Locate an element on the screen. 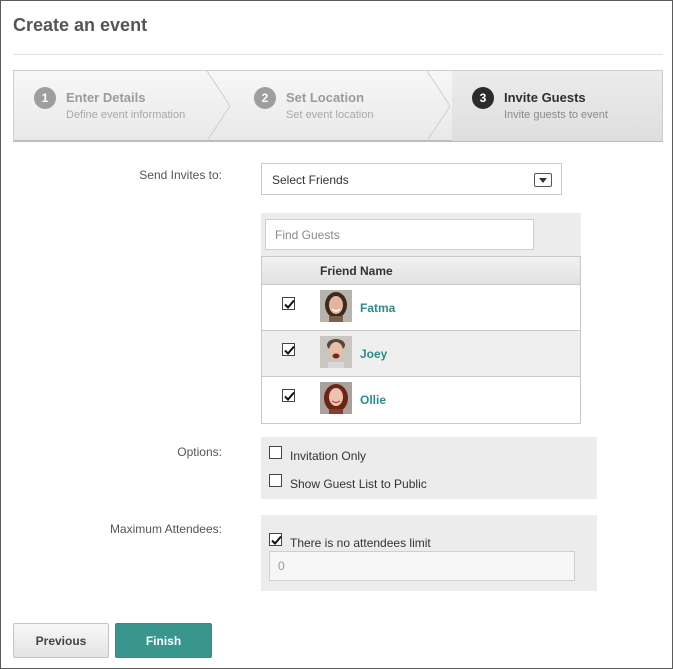  step-subtitle: Define event information is located at coordinates (126, 115).